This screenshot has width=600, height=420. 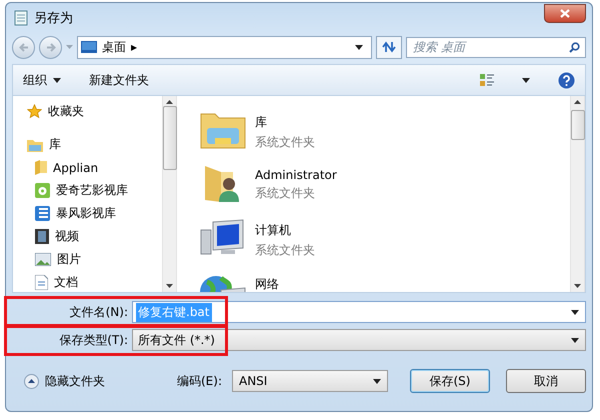 I want to click on cancel-button: 取消, so click(x=546, y=381).